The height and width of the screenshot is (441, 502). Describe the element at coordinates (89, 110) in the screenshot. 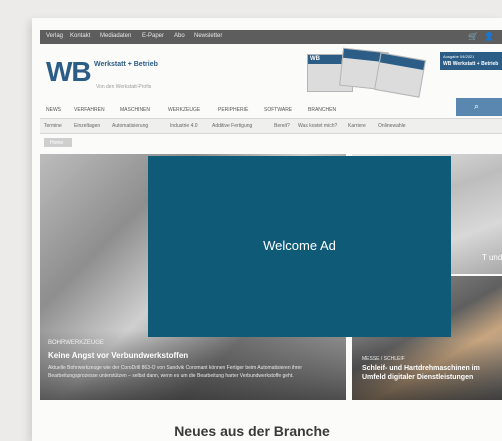

I see `nav-item-verfahren: VERFAHREN` at that location.